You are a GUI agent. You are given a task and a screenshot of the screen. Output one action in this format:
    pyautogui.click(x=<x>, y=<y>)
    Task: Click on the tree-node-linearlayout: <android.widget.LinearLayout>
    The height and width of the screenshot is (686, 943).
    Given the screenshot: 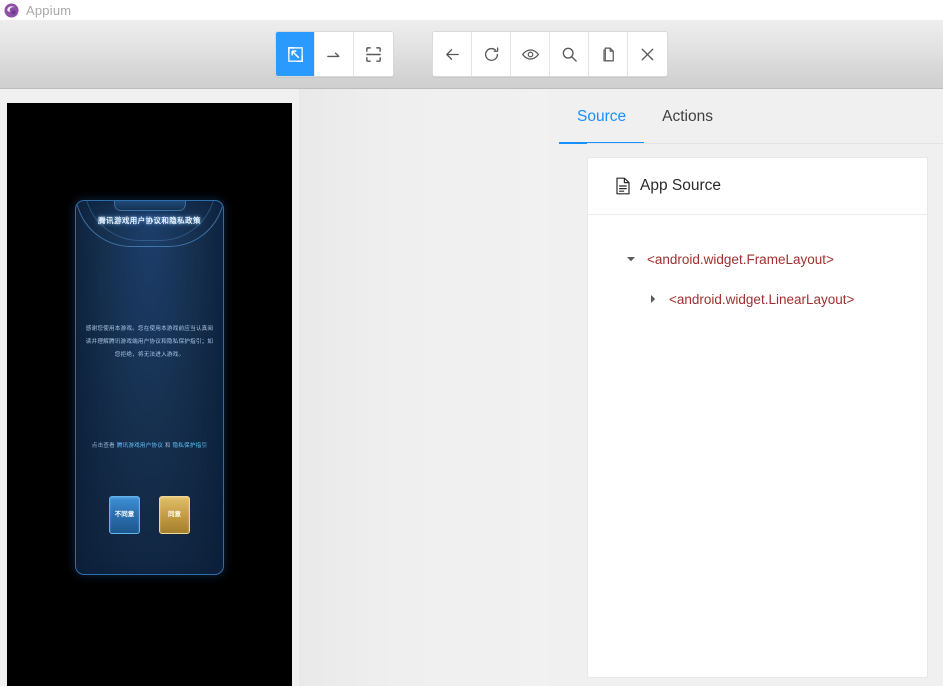 What is the action you would take?
    pyautogui.click(x=757, y=299)
    